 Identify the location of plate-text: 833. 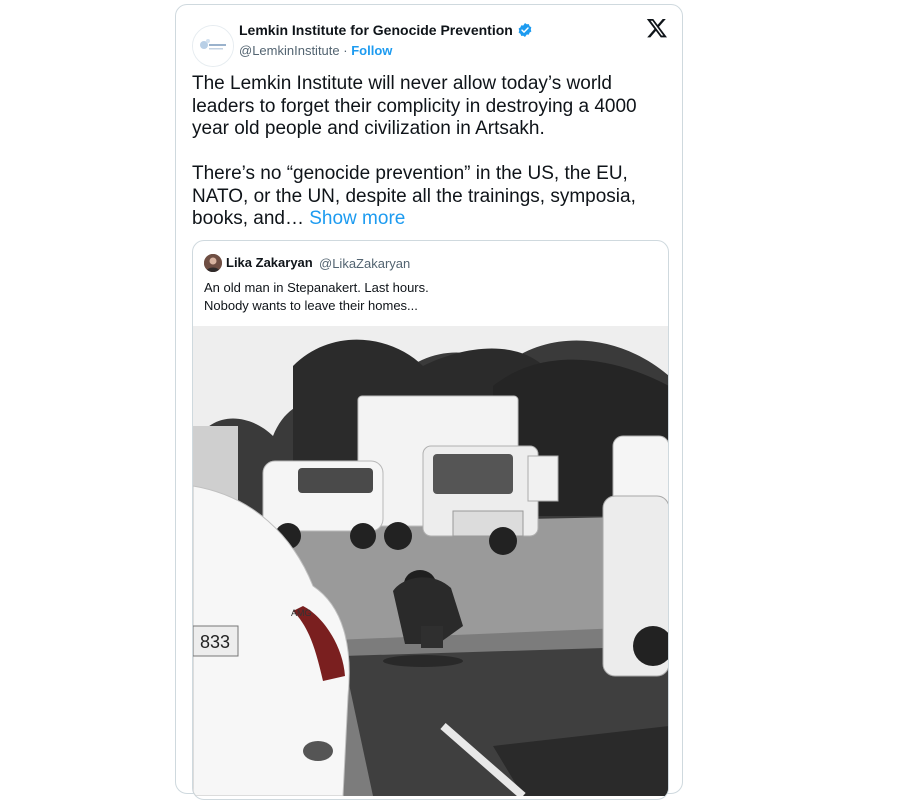
(215, 642).